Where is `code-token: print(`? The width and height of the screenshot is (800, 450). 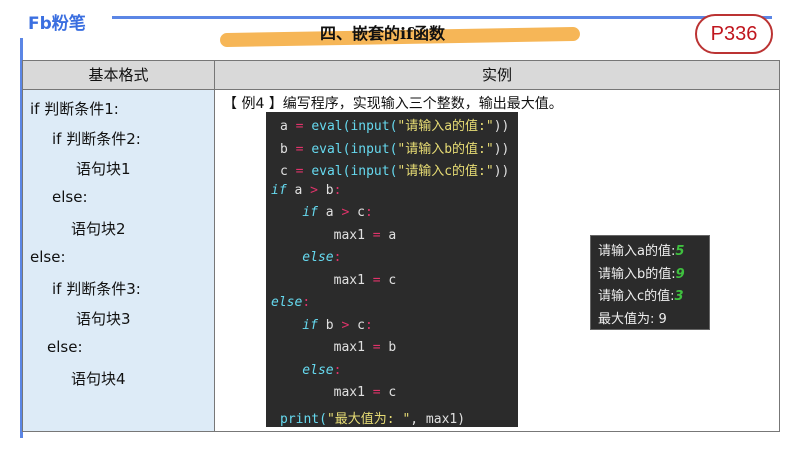 code-token: print( is located at coordinates (303, 419).